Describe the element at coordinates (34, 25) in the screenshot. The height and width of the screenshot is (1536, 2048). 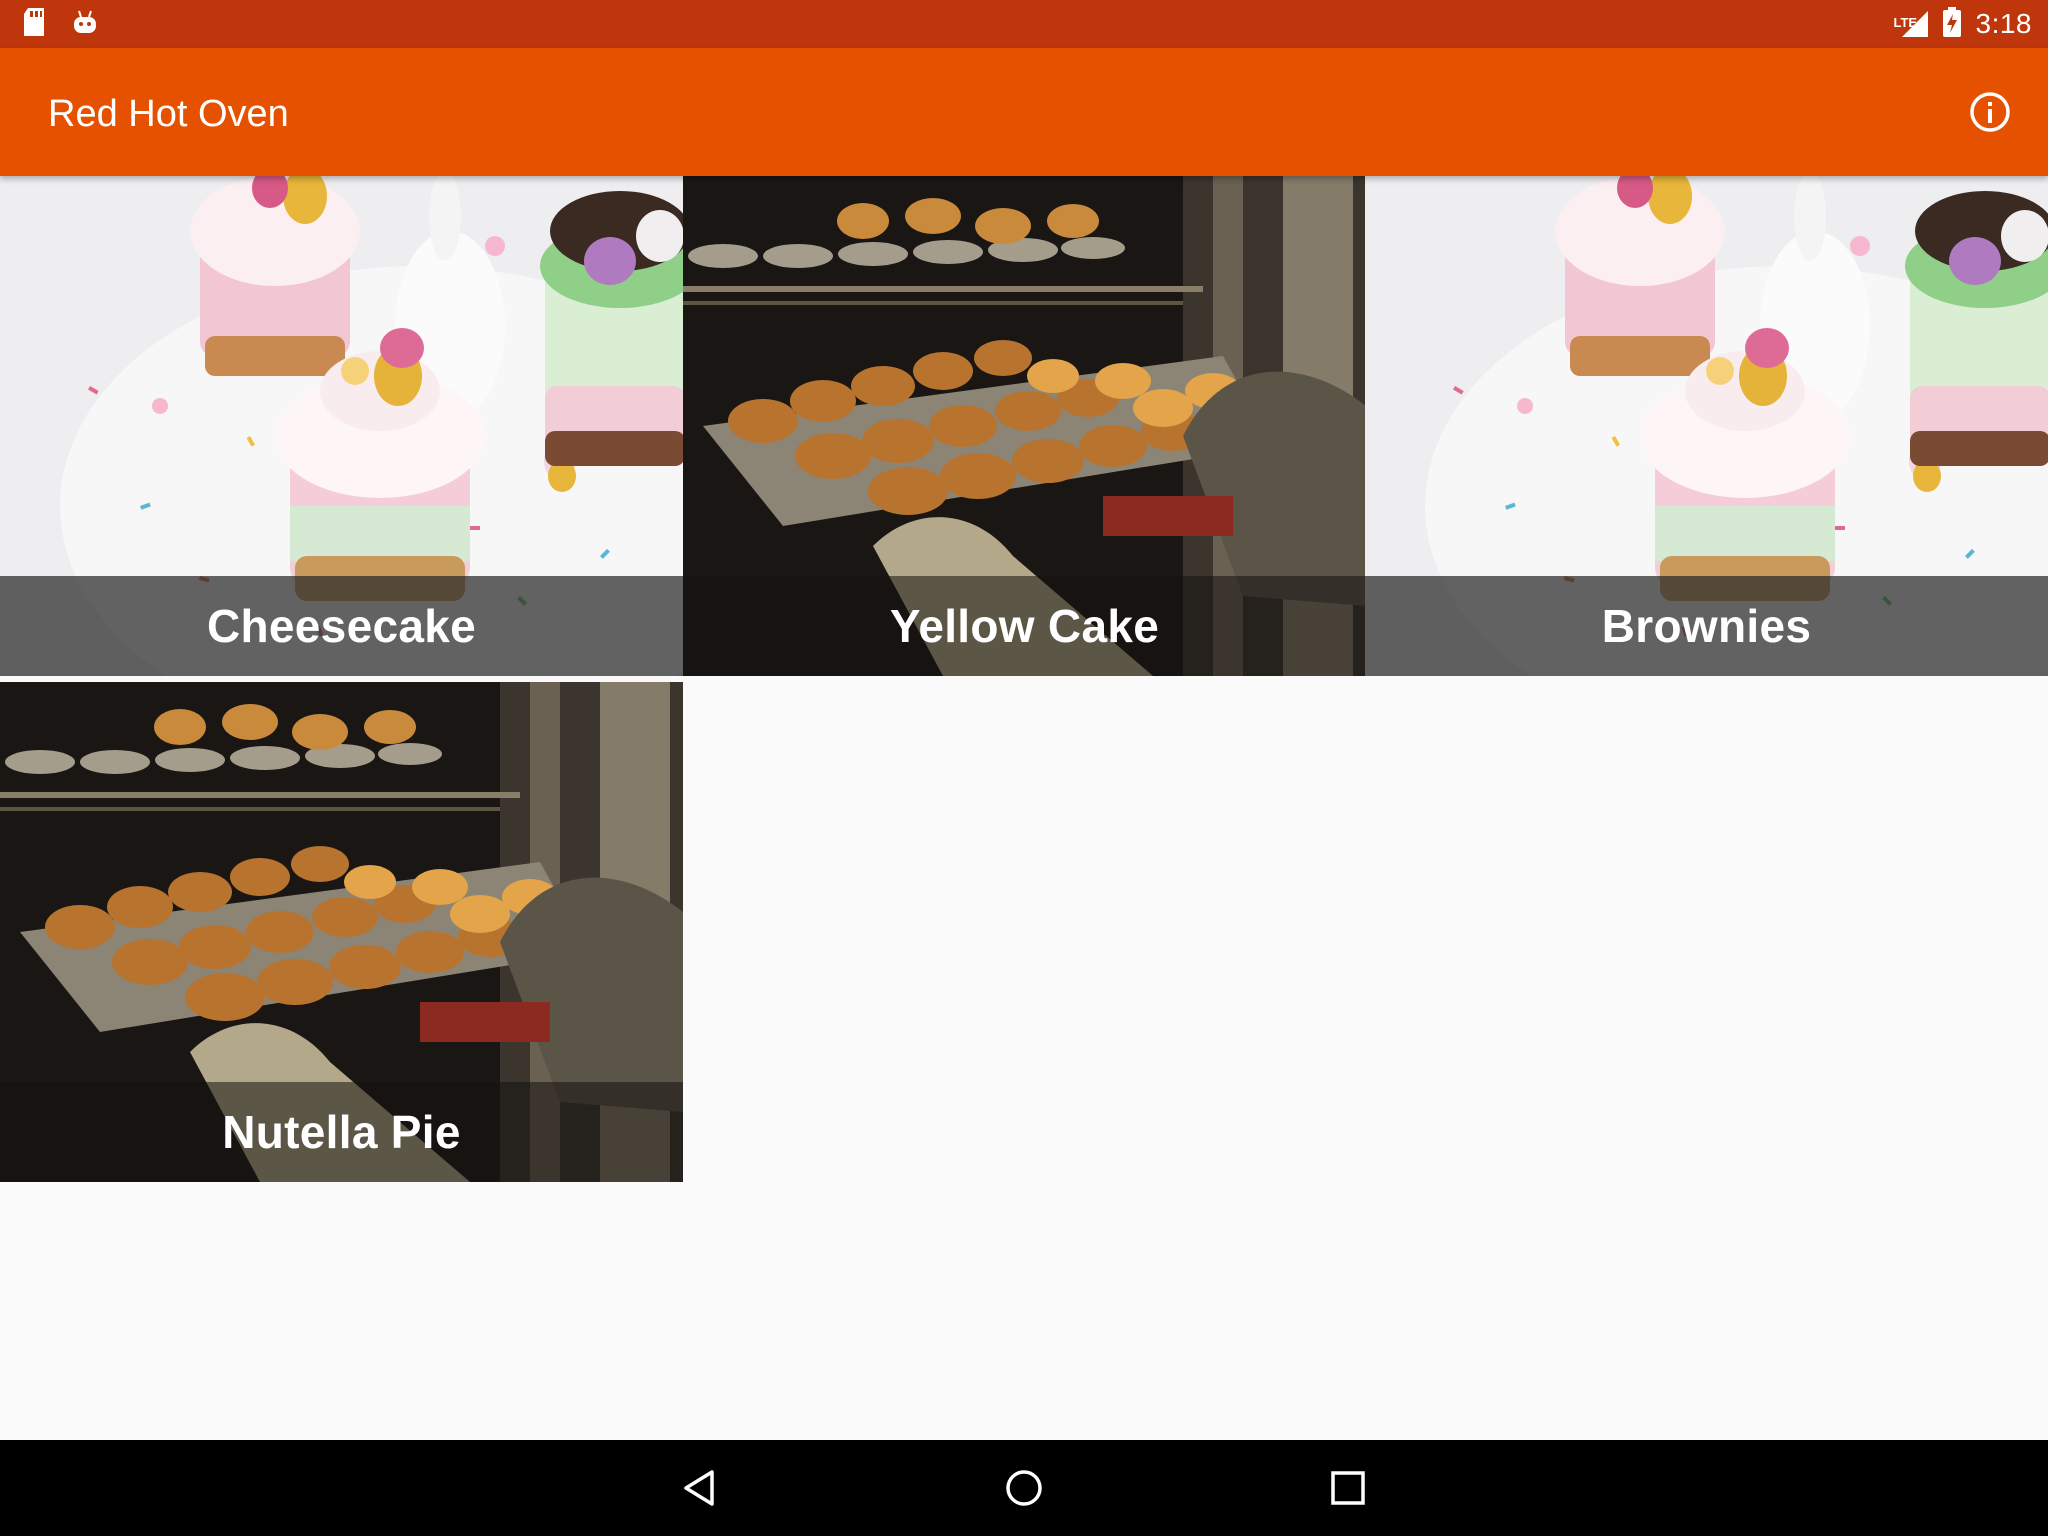
I see `sd-card-icon` at that location.